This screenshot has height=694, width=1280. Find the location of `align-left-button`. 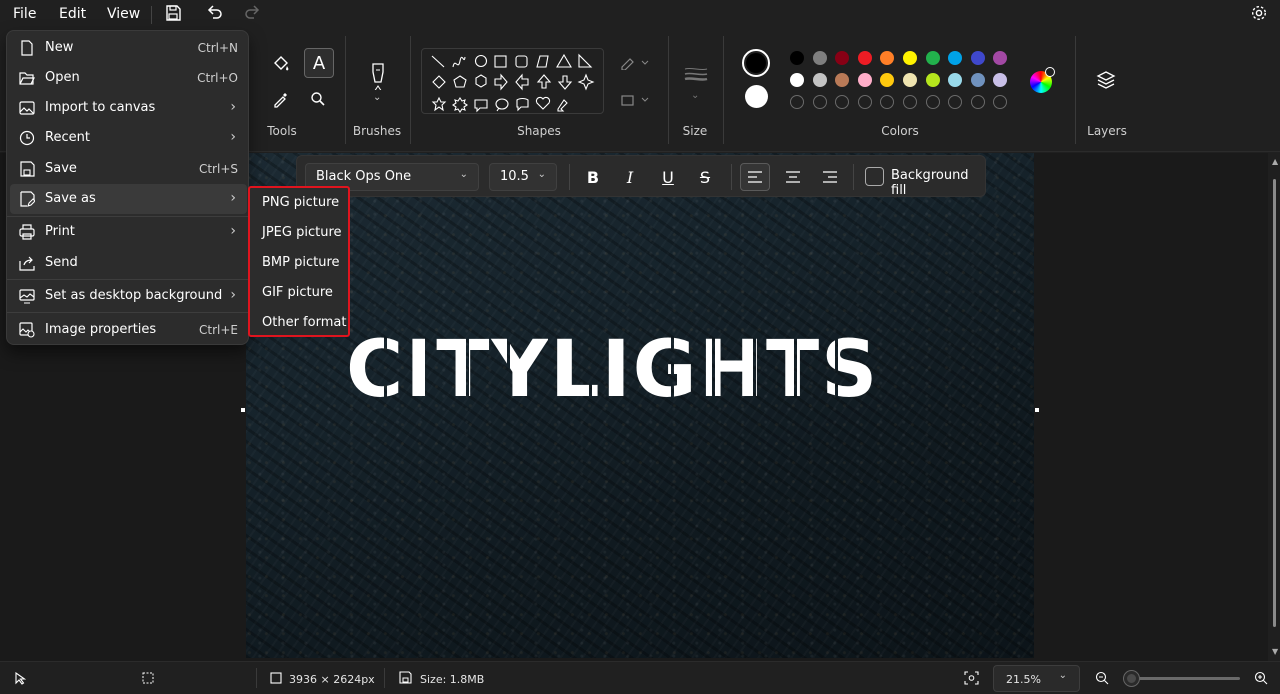

align-left-button is located at coordinates (755, 177).